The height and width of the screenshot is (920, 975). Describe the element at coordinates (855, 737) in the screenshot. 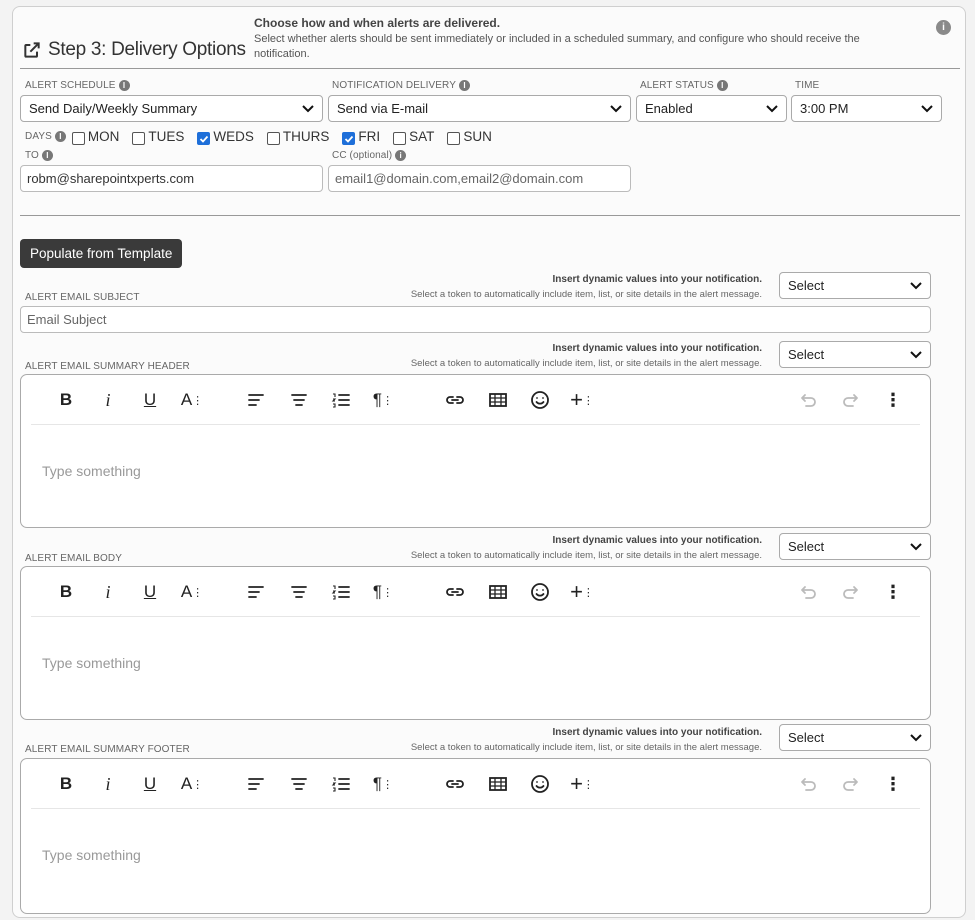

I see `summary-footer-token-select: Select` at that location.